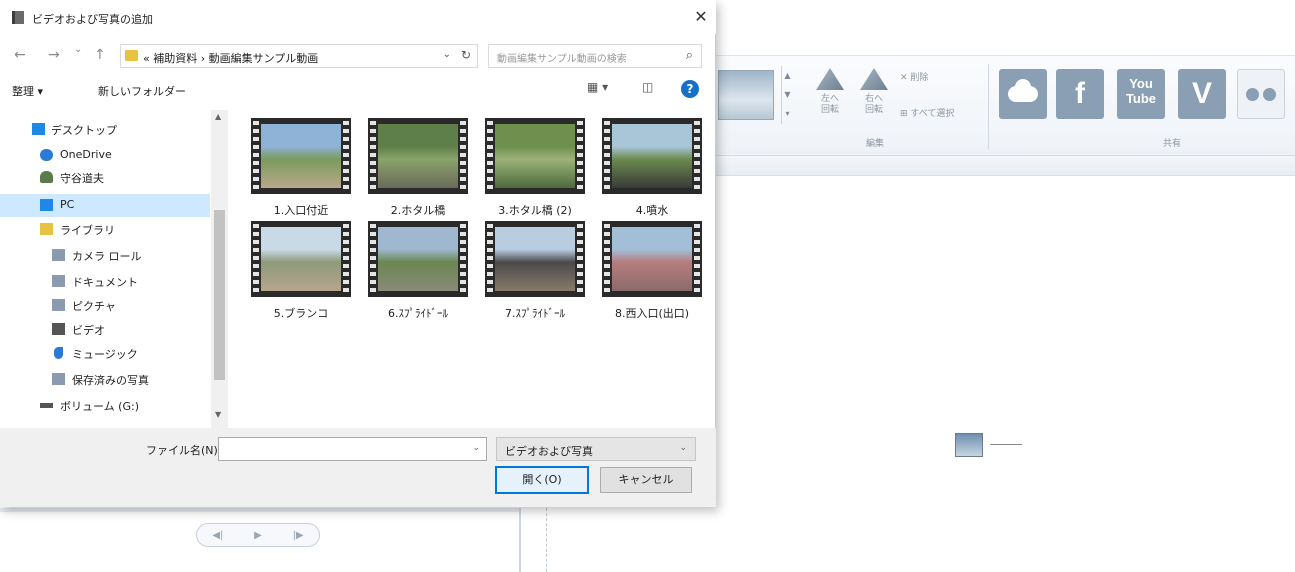 This screenshot has width=1295, height=572. What do you see at coordinates (969, 445) in the screenshot?
I see `storyboard-clip-icon` at bounding box center [969, 445].